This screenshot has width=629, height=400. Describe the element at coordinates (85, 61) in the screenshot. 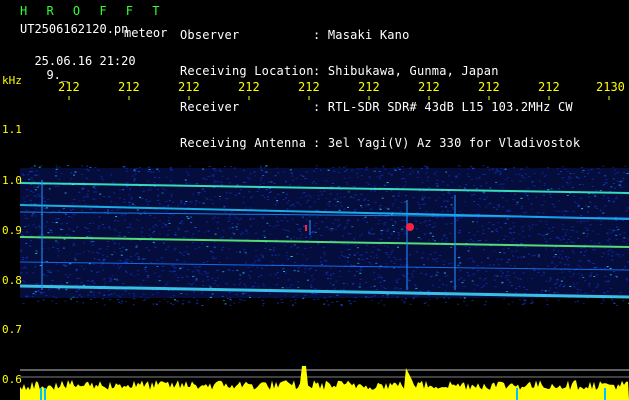

I see `date-label: 25.06.16 21:20` at that location.